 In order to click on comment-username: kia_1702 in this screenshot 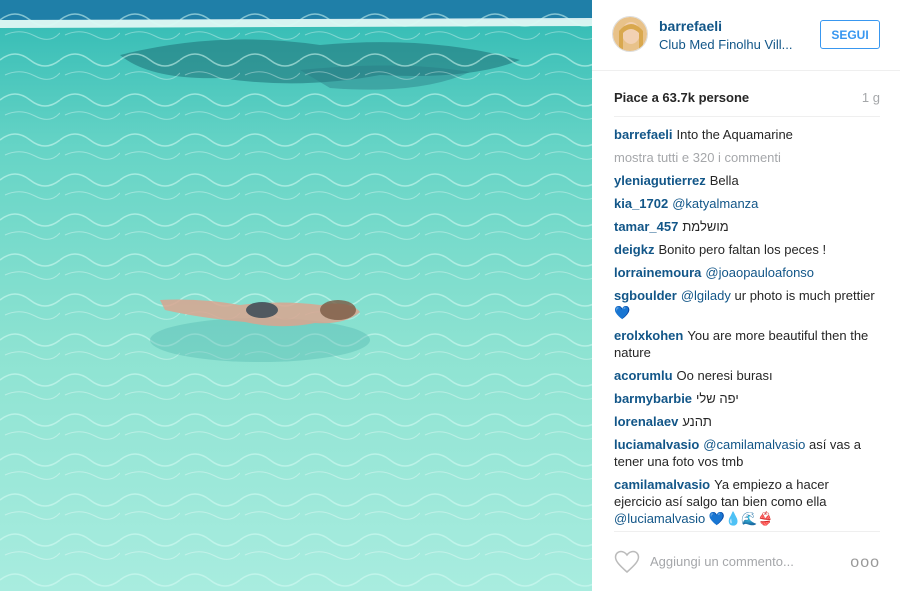, I will do `click(641, 203)`.